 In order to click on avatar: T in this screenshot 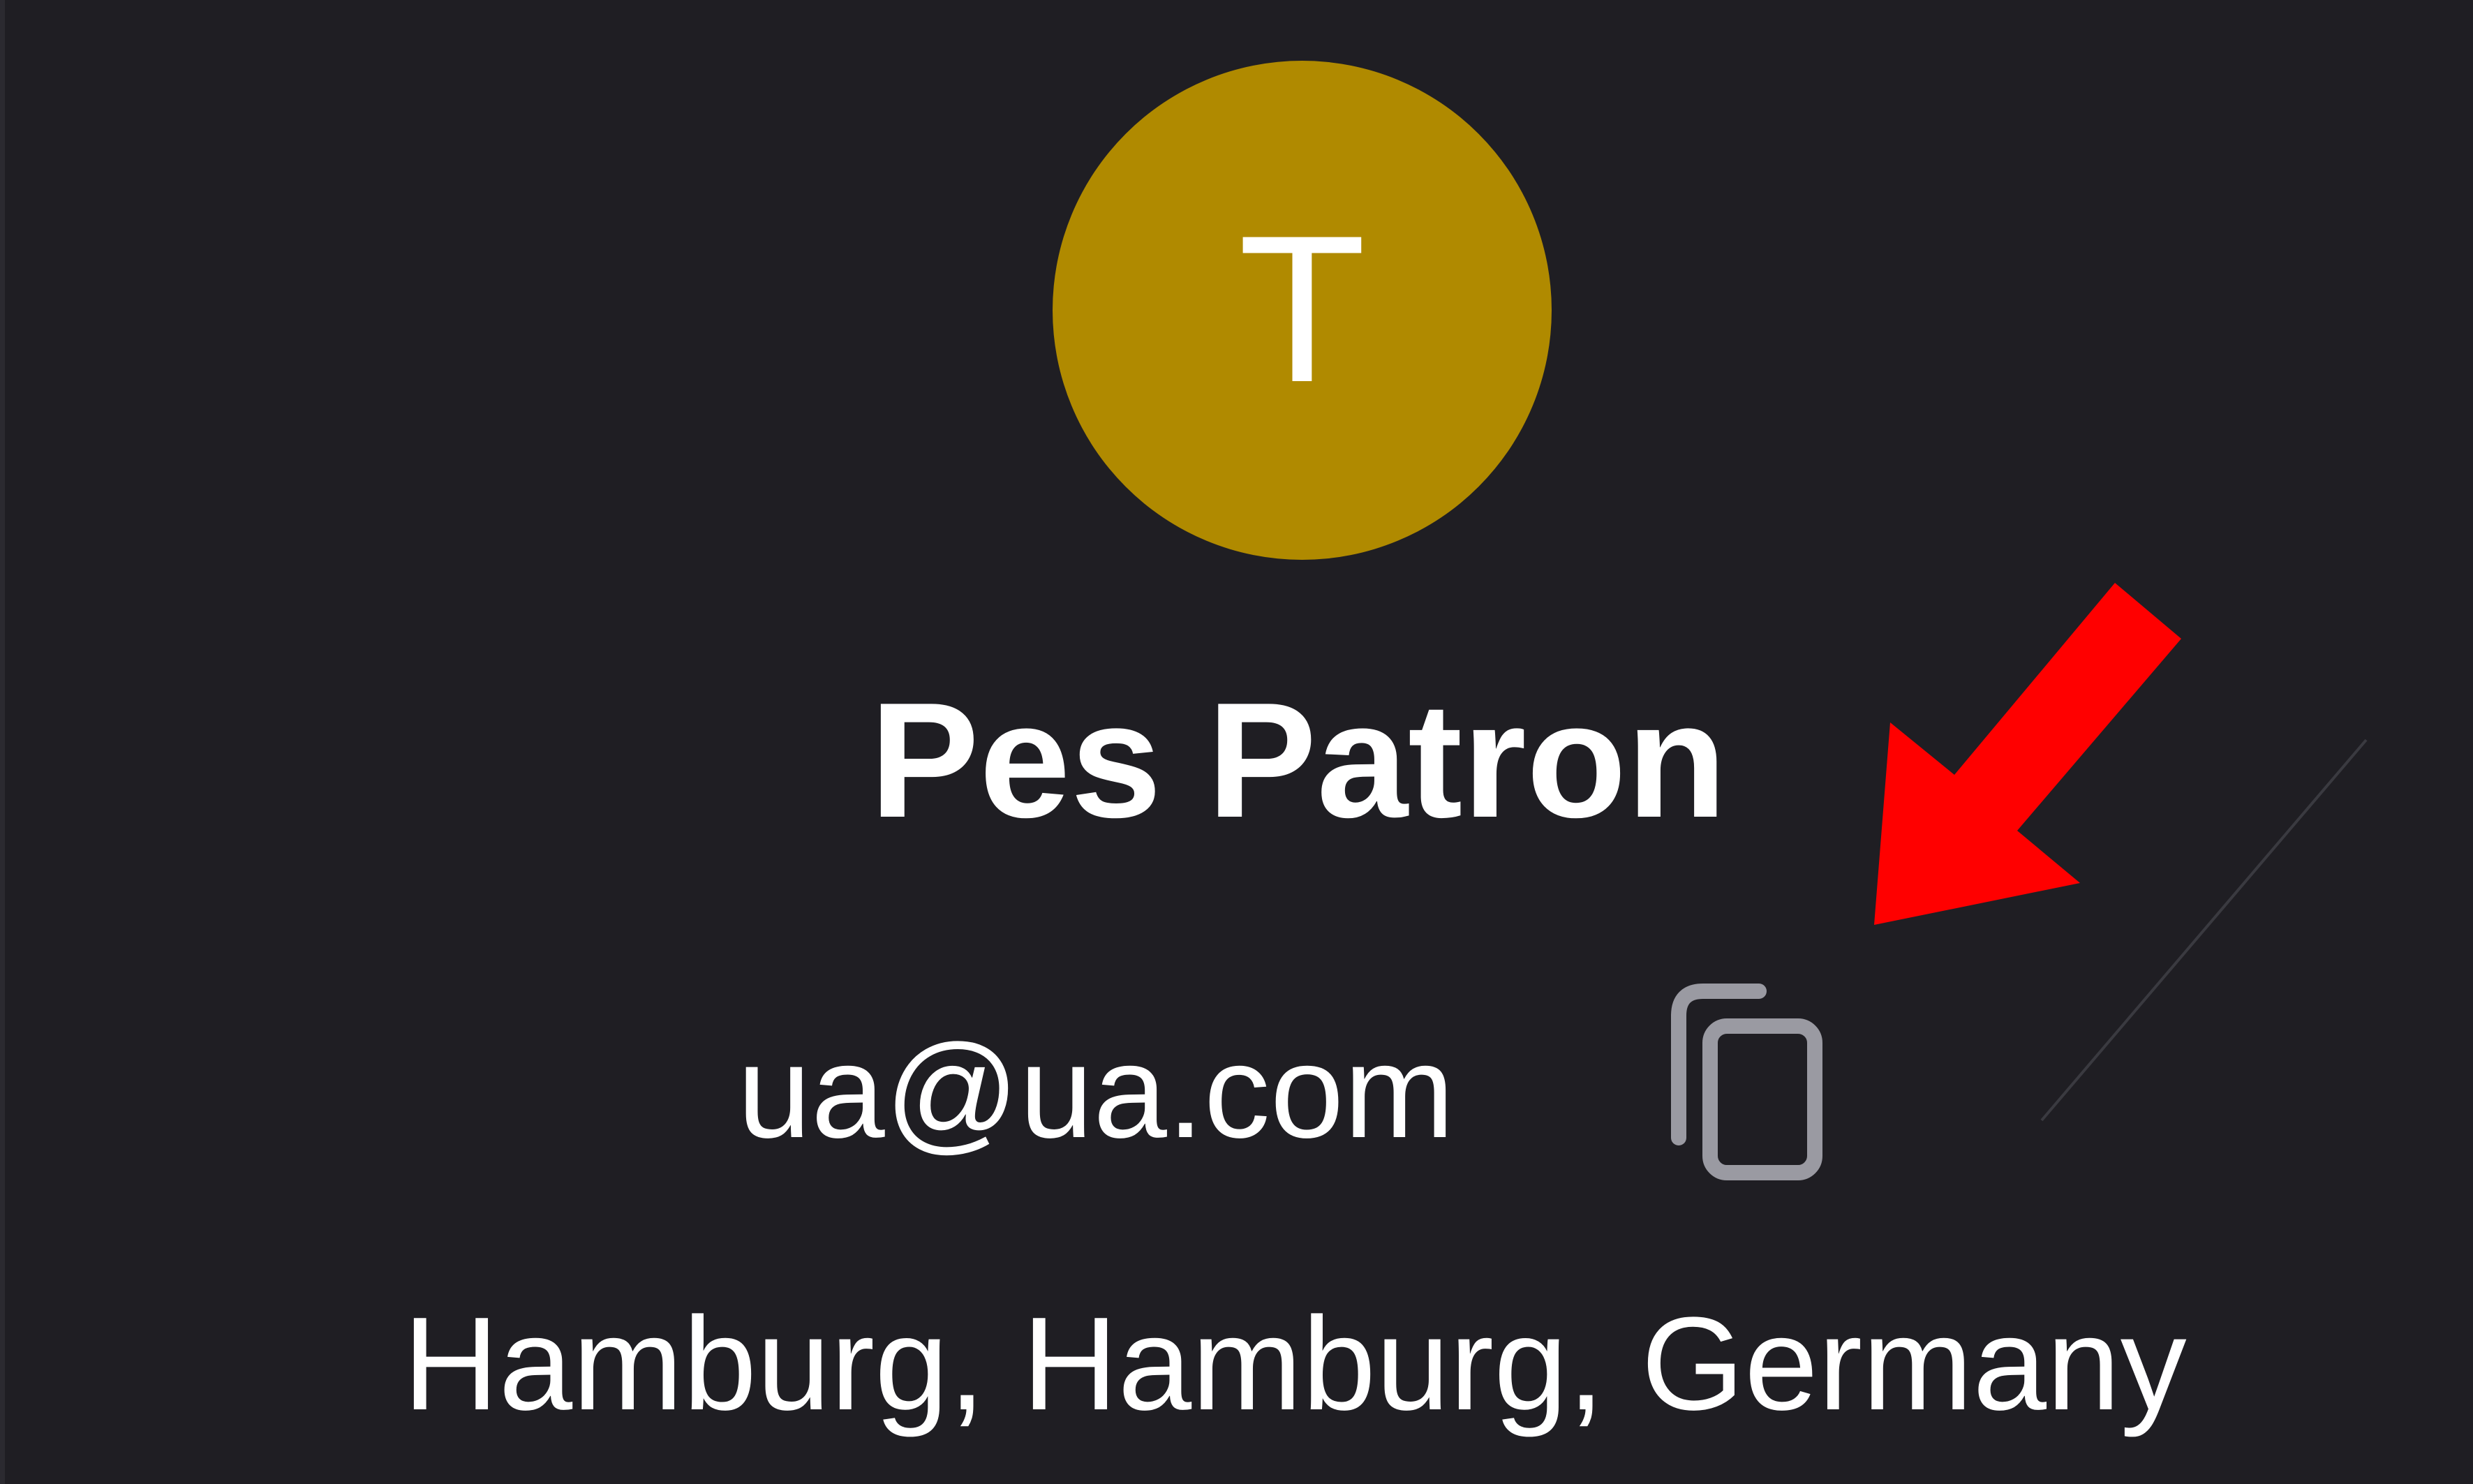, I will do `click(1302, 310)`.